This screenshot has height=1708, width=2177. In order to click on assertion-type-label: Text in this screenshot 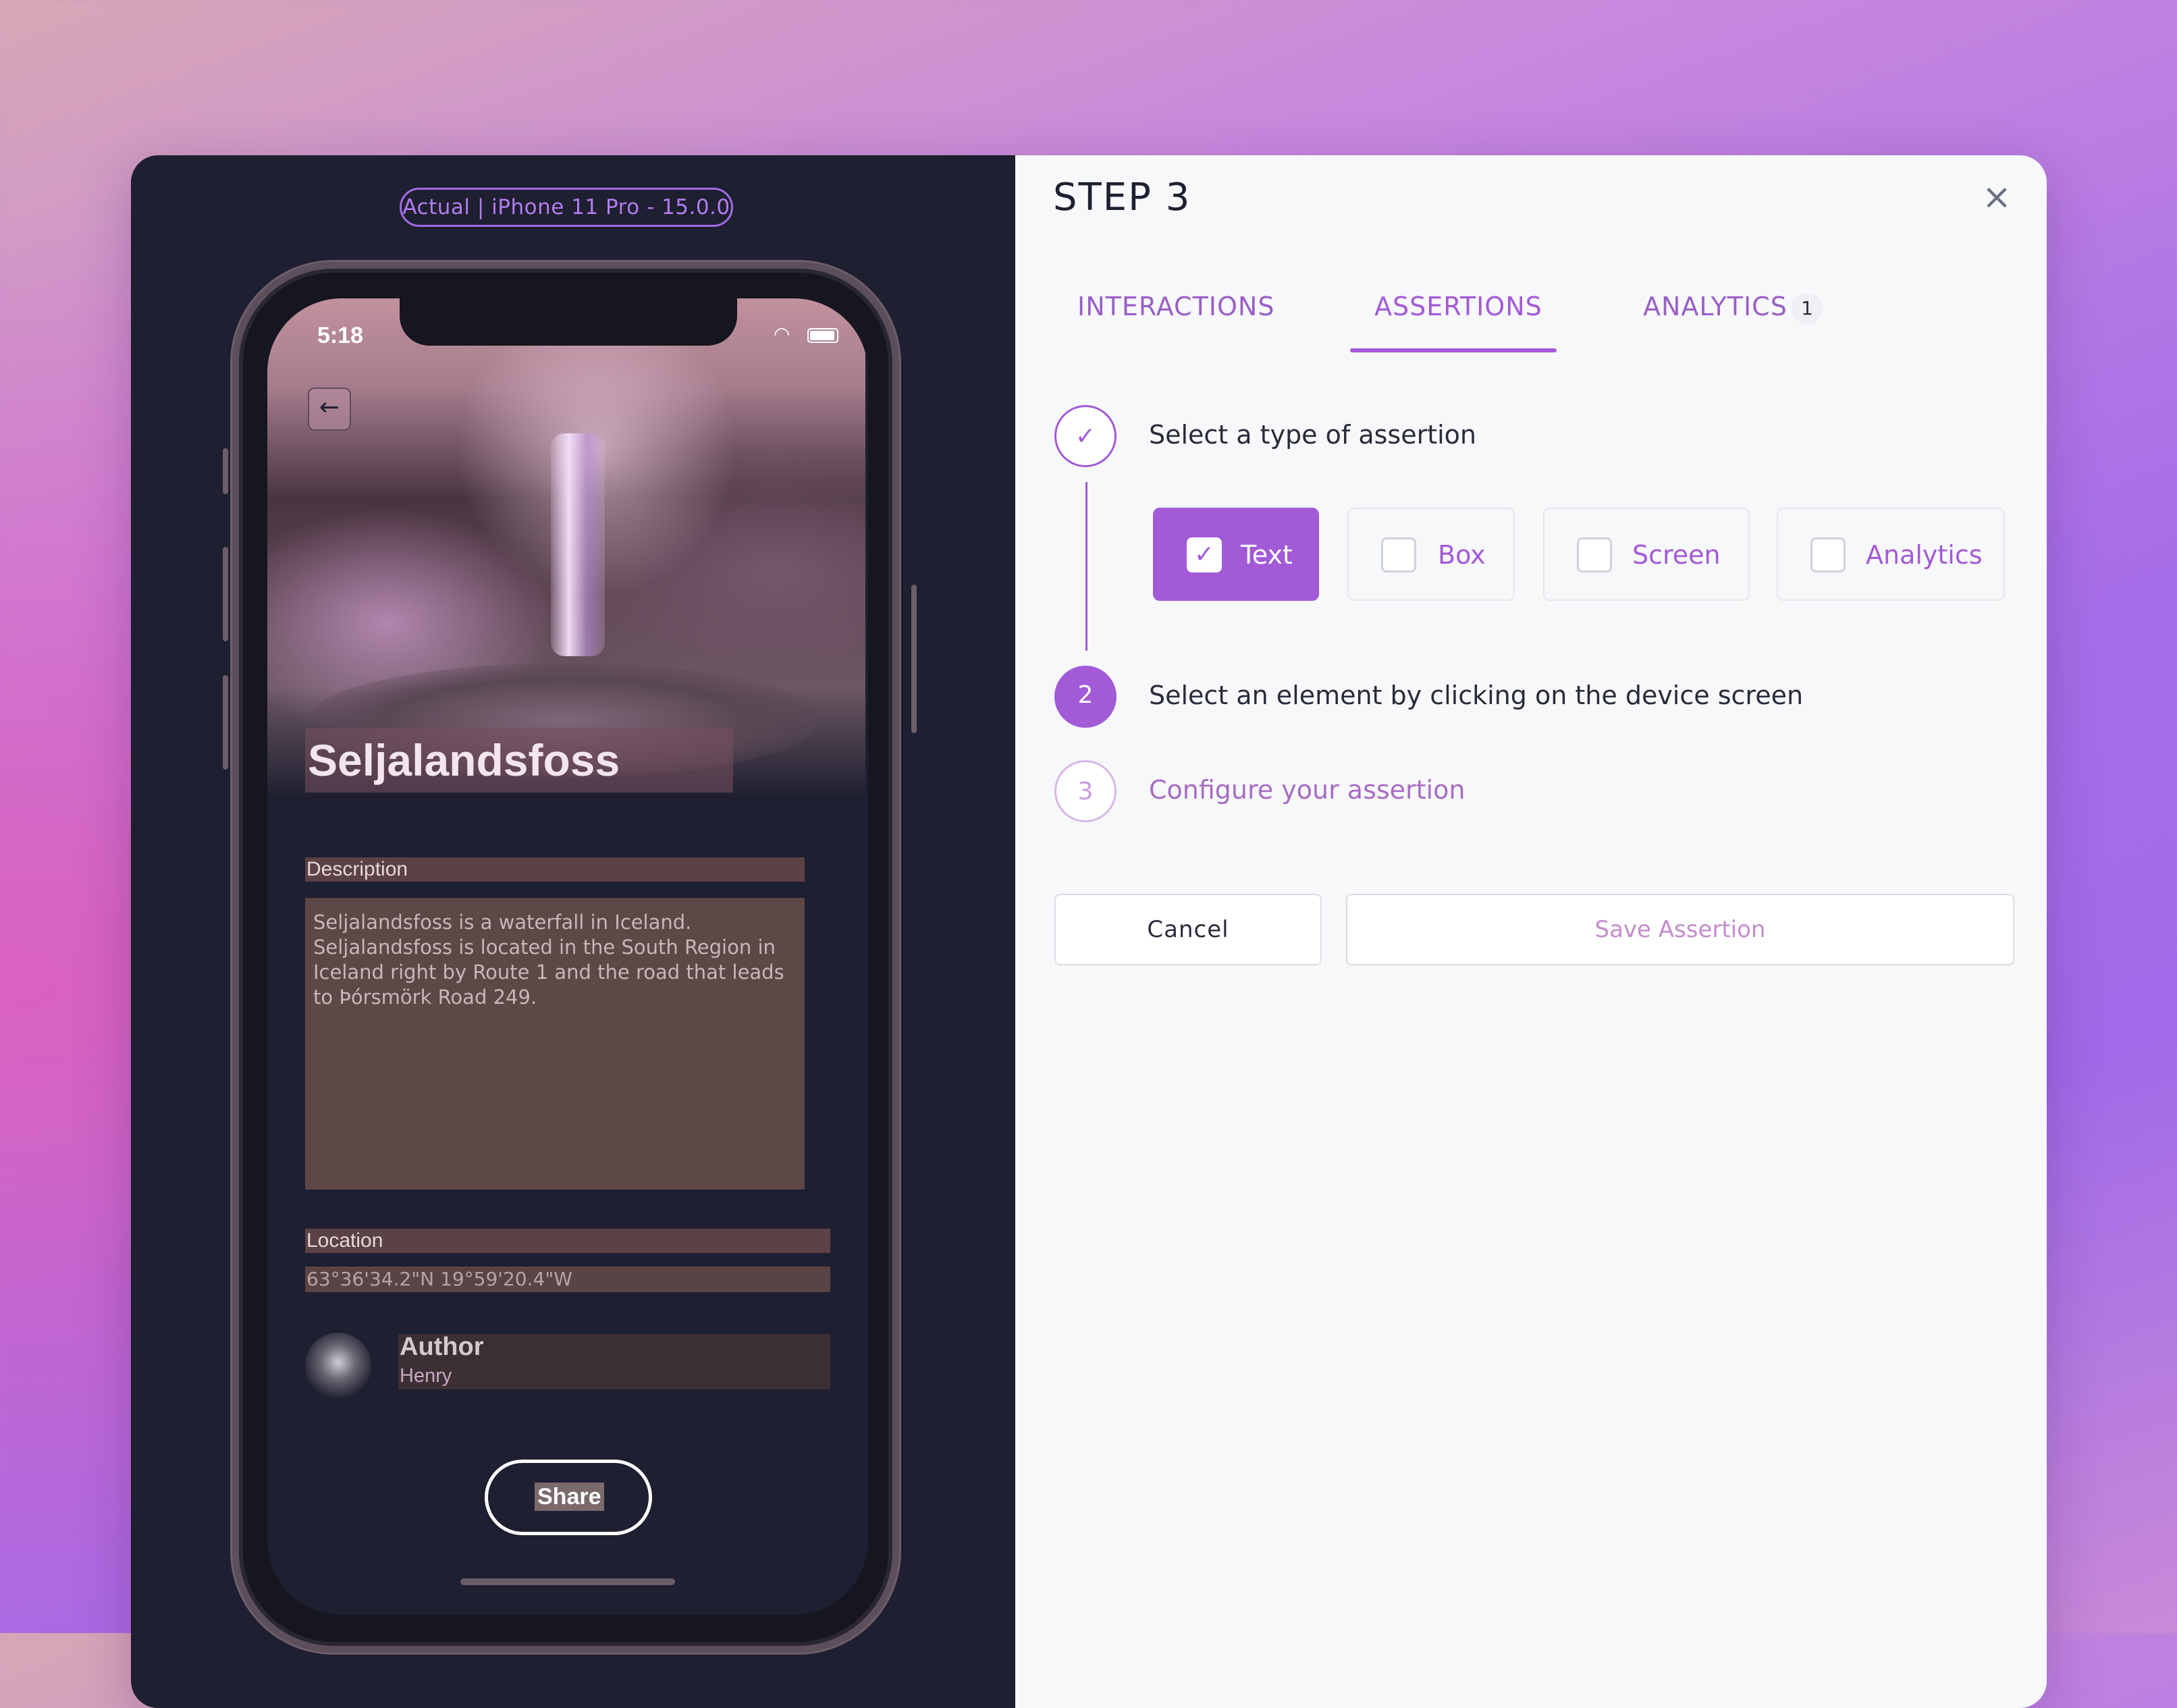, I will do `click(1267, 555)`.